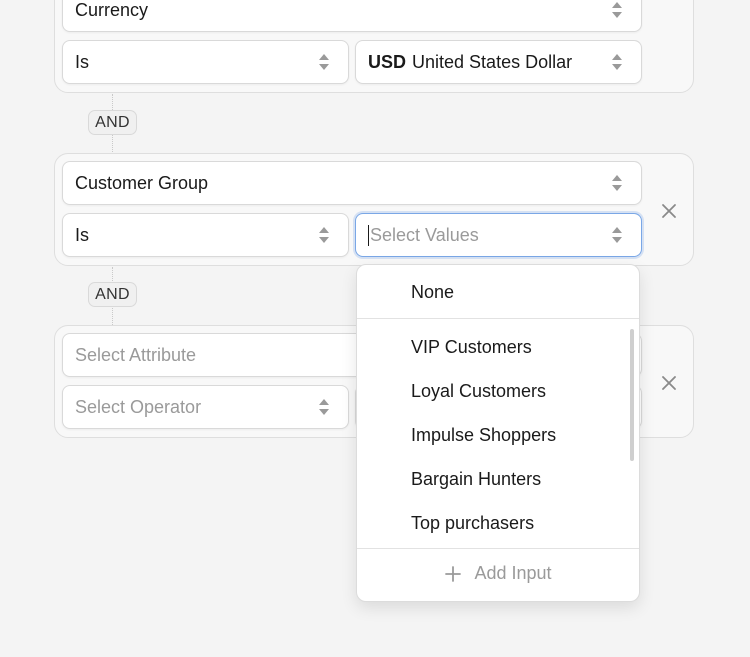 The width and height of the screenshot is (750, 657). I want to click on attribute-placeholder: Select Attribute, so click(136, 354).